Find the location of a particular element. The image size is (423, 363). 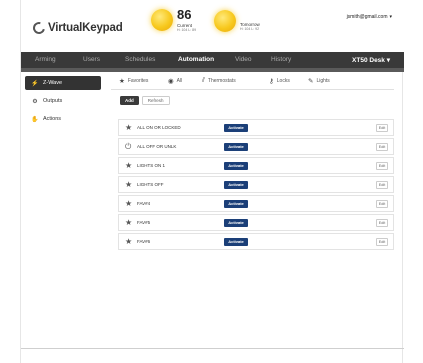

lightbulb-icon: ✎ is located at coordinates (311, 81).